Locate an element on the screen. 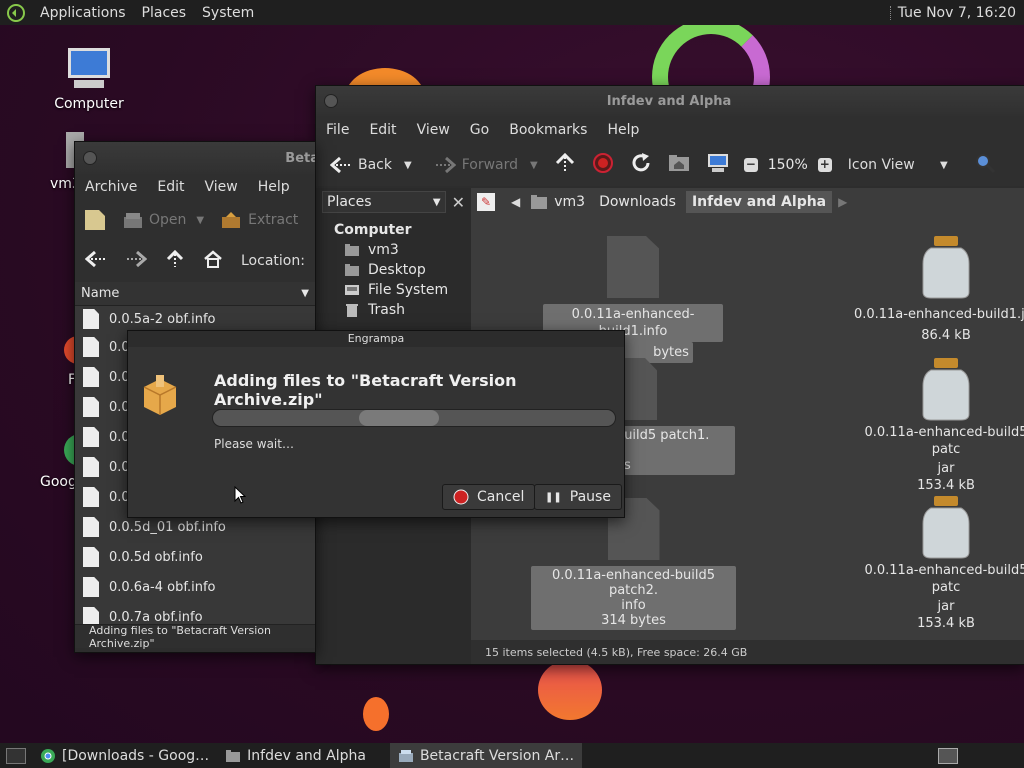  workspace-switcher-icon is located at coordinates (948, 755).